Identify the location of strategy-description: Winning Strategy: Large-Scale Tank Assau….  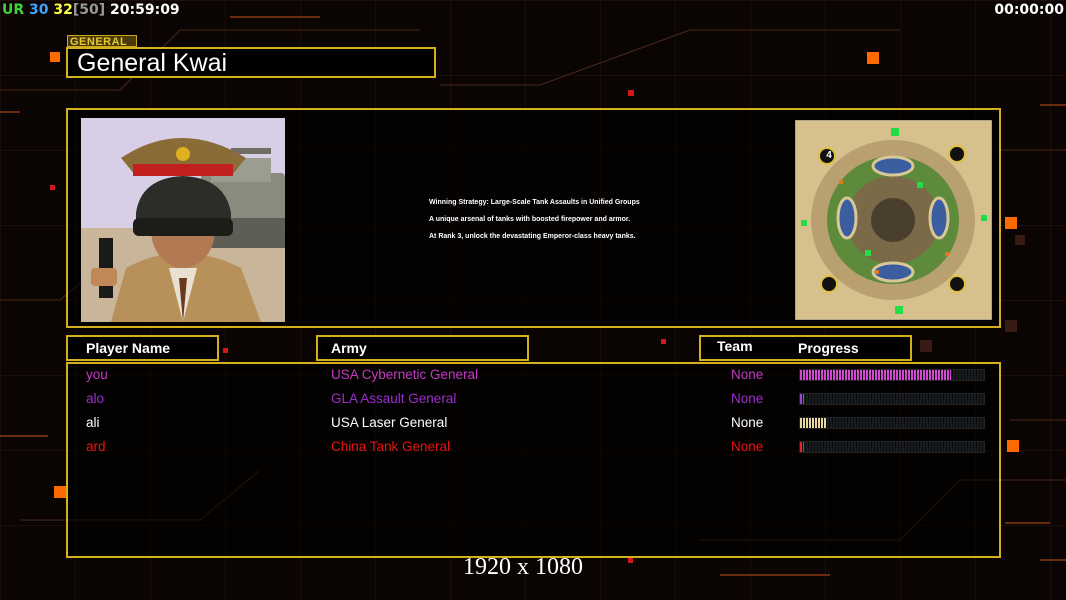
(579, 223).